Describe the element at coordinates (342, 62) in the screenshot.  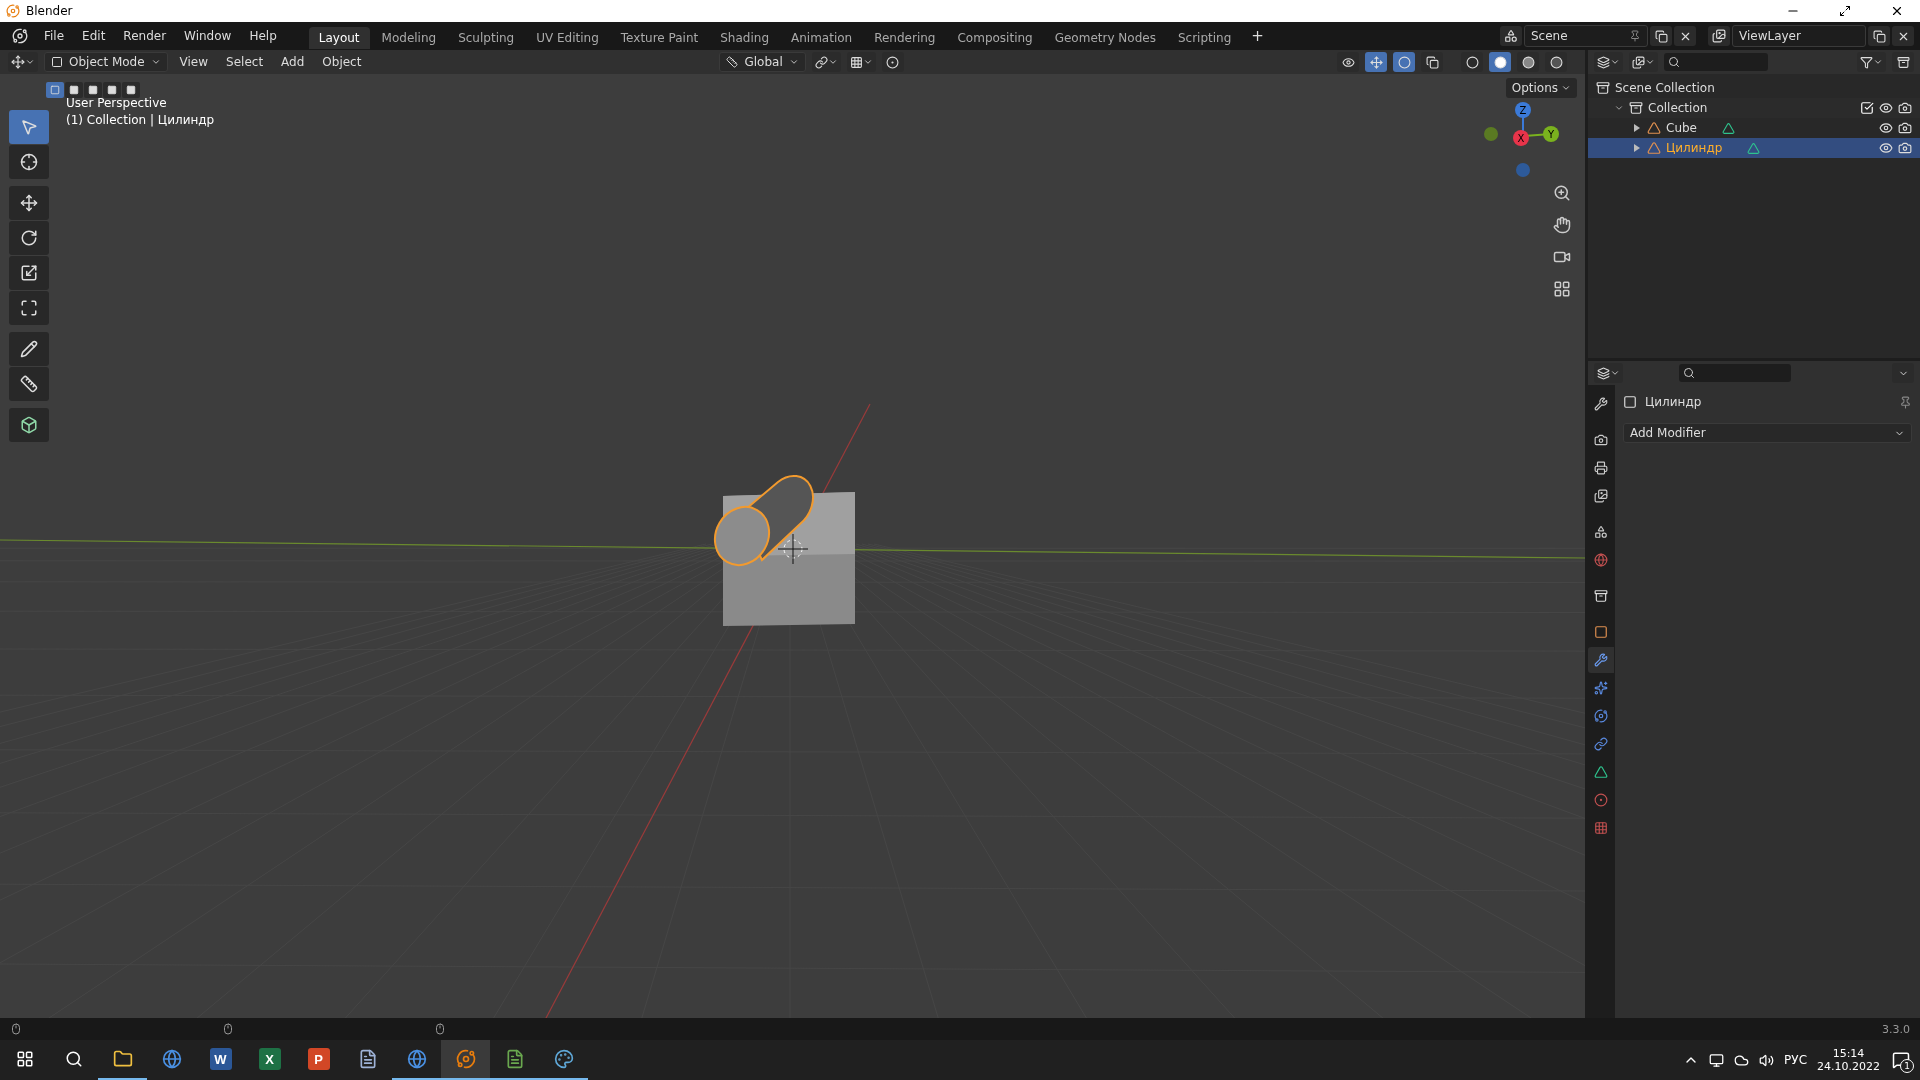
I see `header-menu-item: Object` at that location.